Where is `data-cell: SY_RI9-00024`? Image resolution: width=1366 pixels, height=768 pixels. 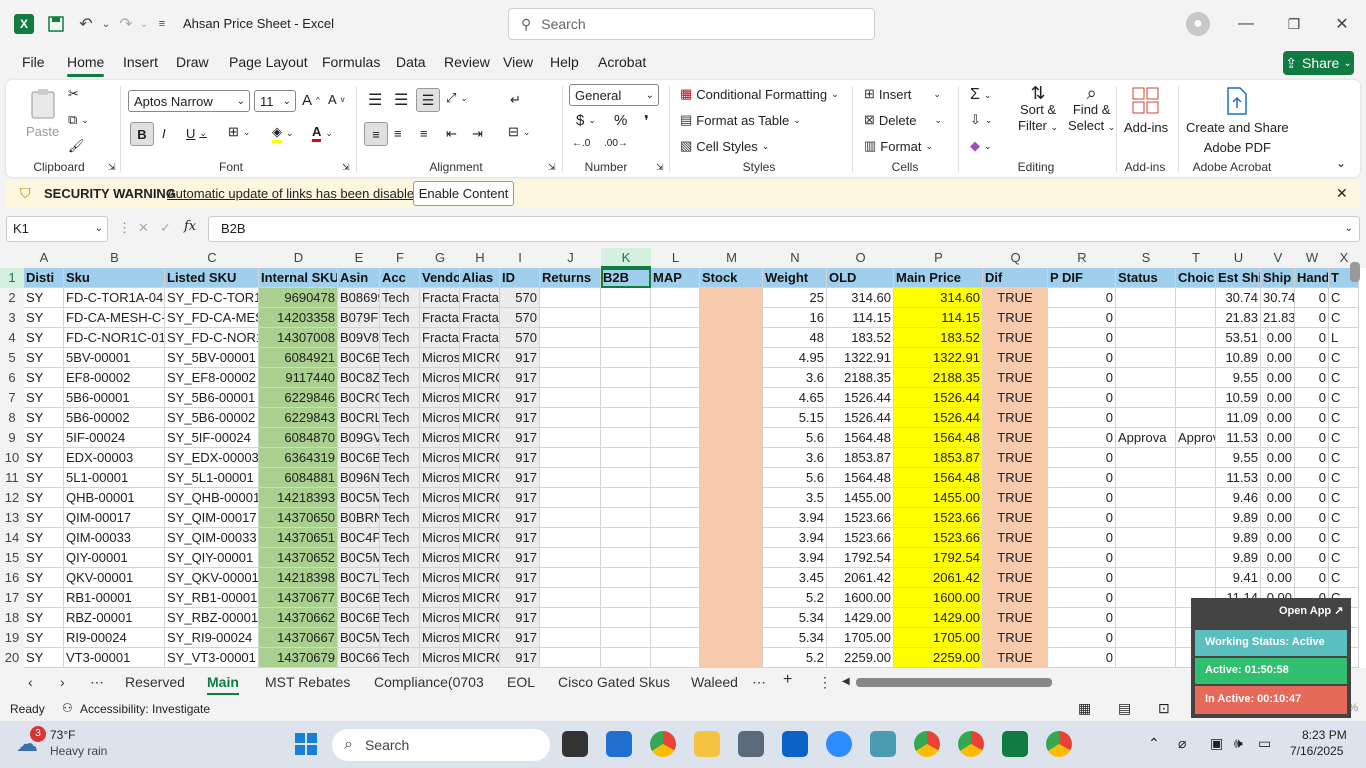 data-cell: SY_RI9-00024 is located at coordinates (212, 638).